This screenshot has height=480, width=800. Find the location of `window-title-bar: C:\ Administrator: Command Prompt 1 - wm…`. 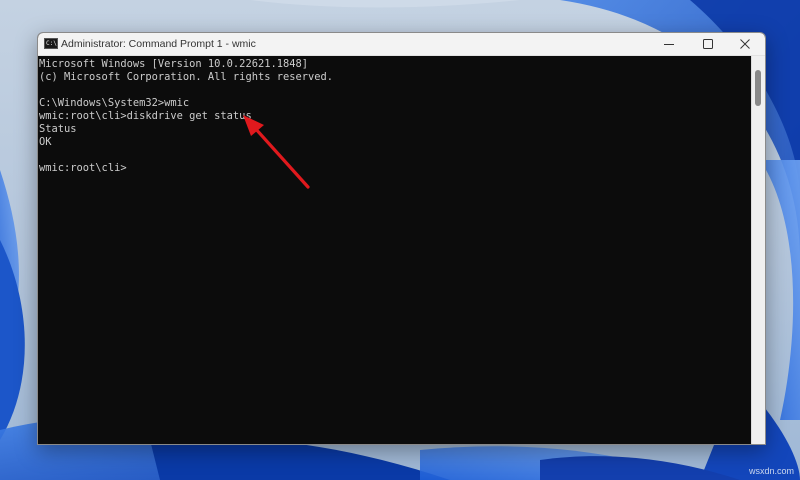

window-title-bar: C:\ Administrator: Command Prompt 1 - wm… is located at coordinates (401, 44).